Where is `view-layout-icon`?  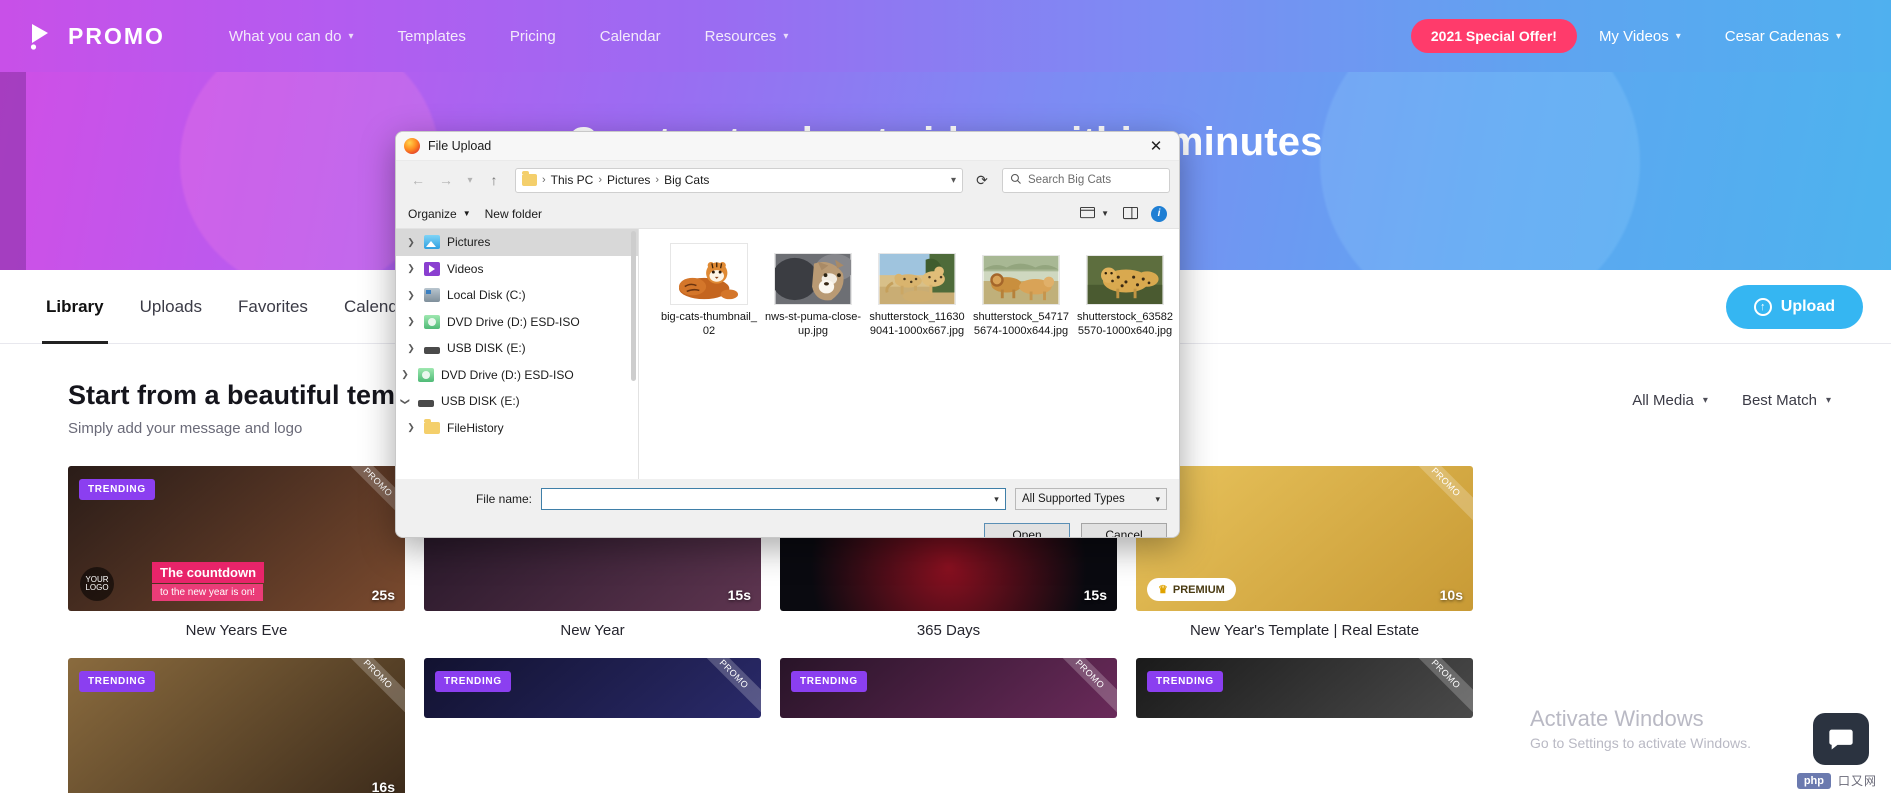
view-layout-icon is located at coordinates (1087, 214).